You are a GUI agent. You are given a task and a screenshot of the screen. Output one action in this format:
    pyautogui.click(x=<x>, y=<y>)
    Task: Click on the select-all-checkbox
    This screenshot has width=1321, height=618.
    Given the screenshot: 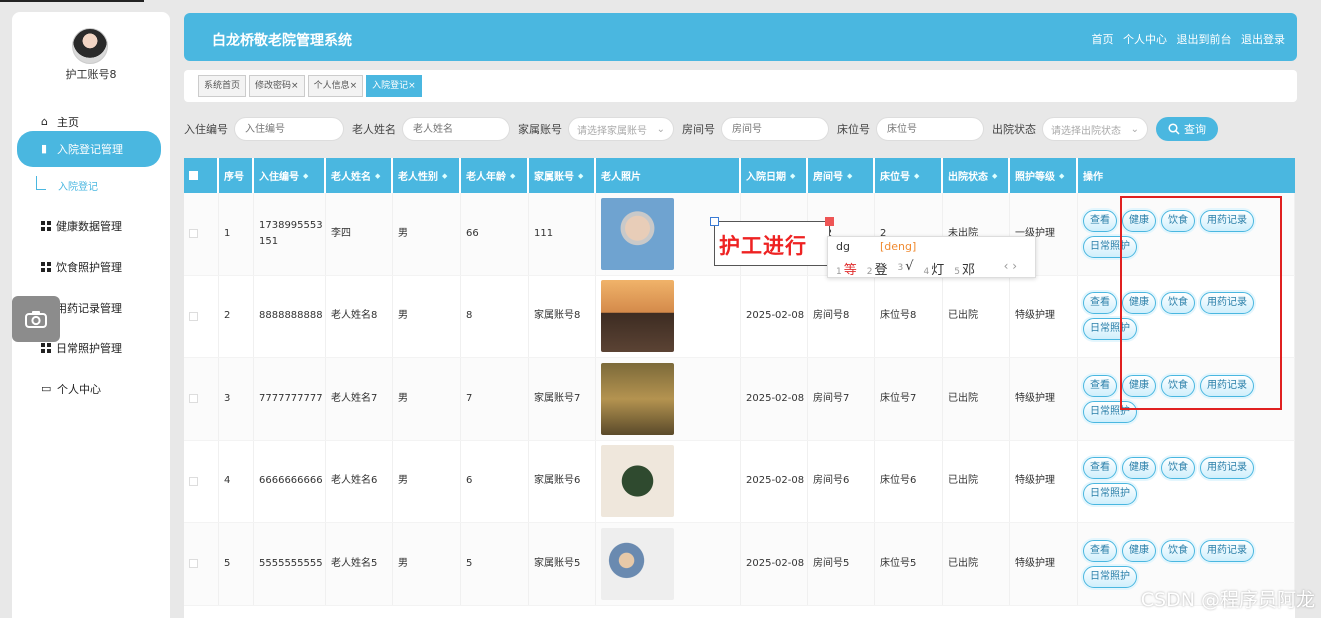 What is the action you would take?
    pyautogui.click(x=201, y=175)
    